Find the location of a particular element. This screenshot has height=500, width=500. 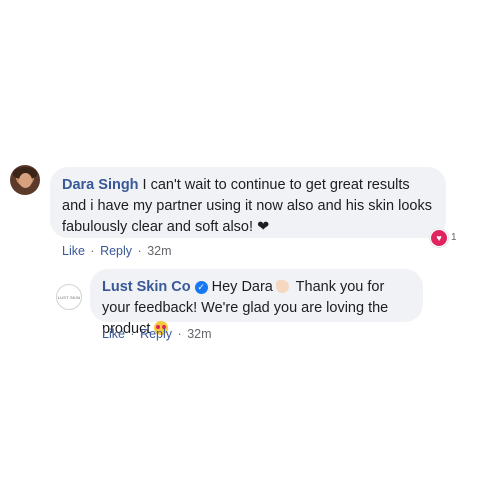

comment-actions: Like · Reply · 32m is located at coordinates (117, 251).